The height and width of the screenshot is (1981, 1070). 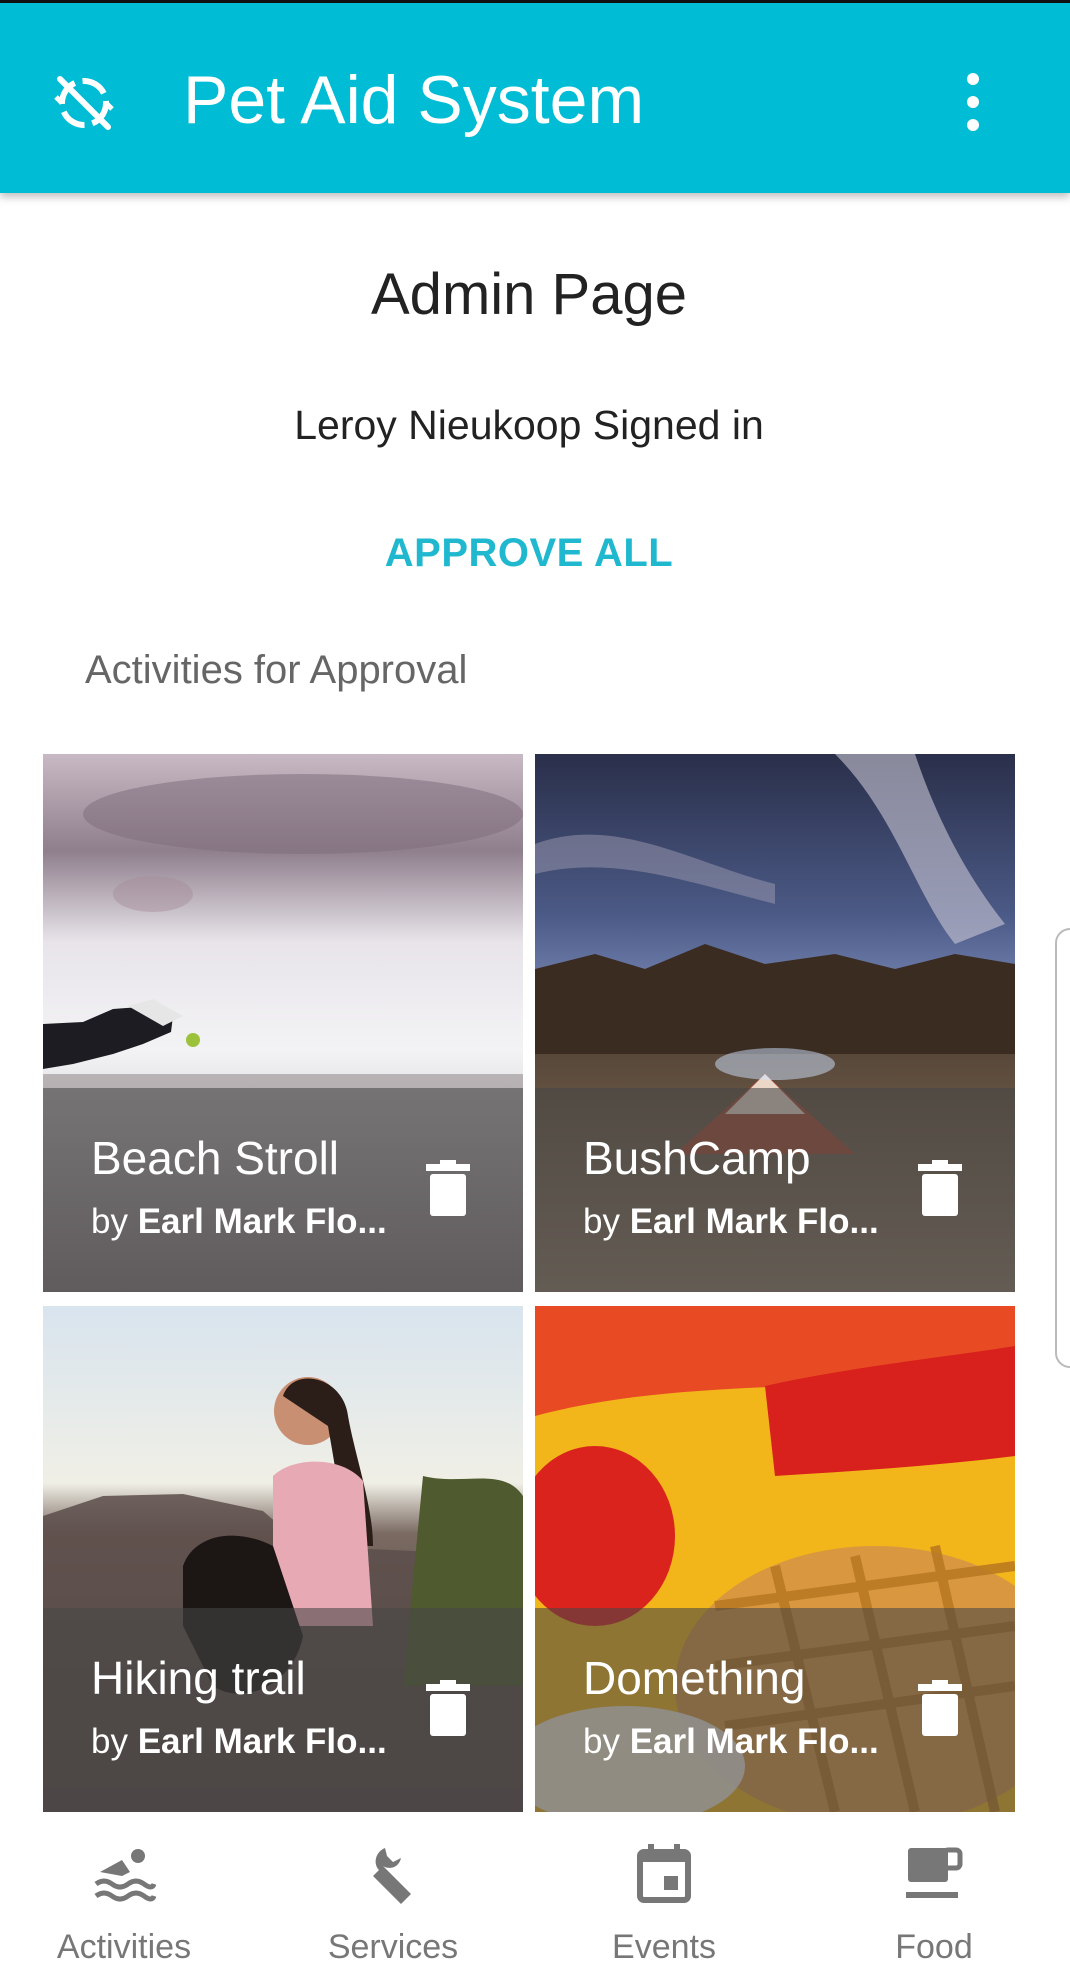 What do you see at coordinates (276, 670) in the screenshot?
I see `section-label: Activities for Approval` at bounding box center [276, 670].